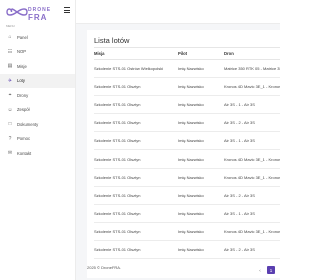  What do you see at coordinates (23, 110) in the screenshot?
I see `sidebar-item-label: Zespół` at bounding box center [23, 110].